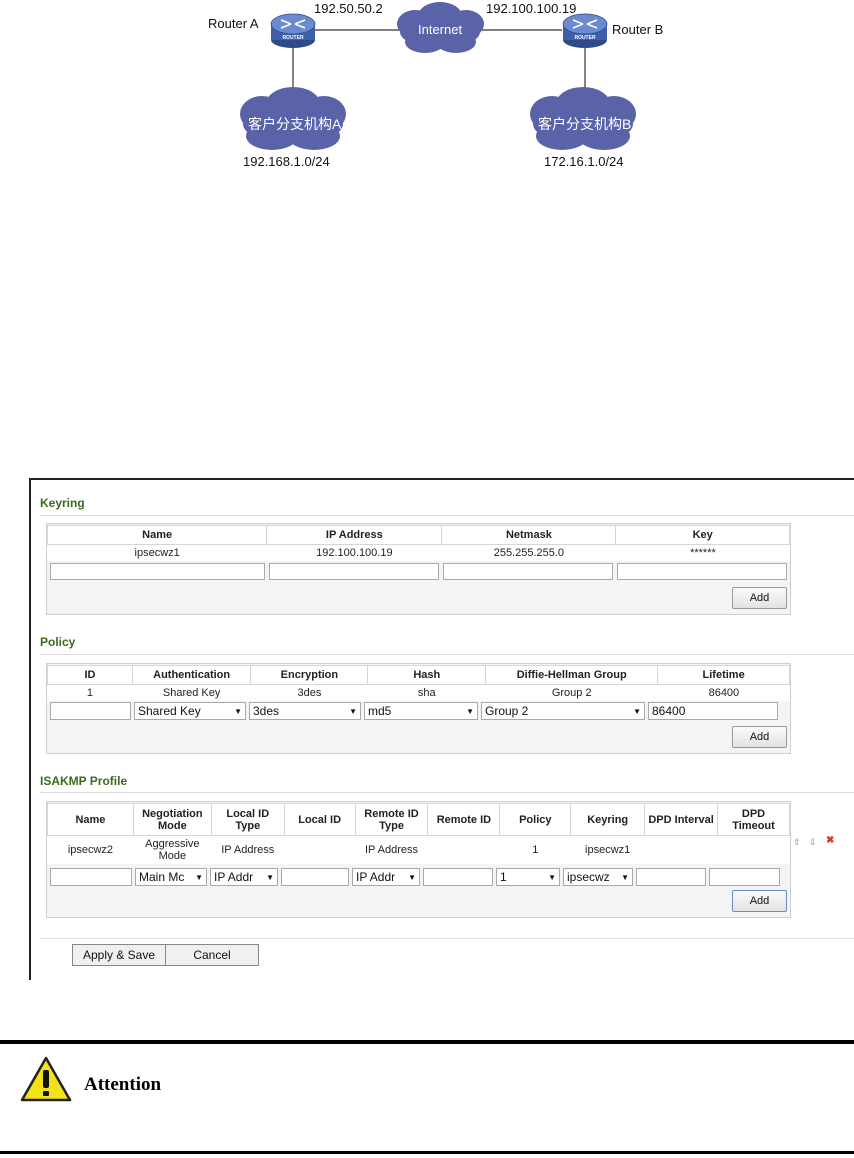  Describe the element at coordinates (447, 515) in the screenshot. I see `keyring-divider` at that location.